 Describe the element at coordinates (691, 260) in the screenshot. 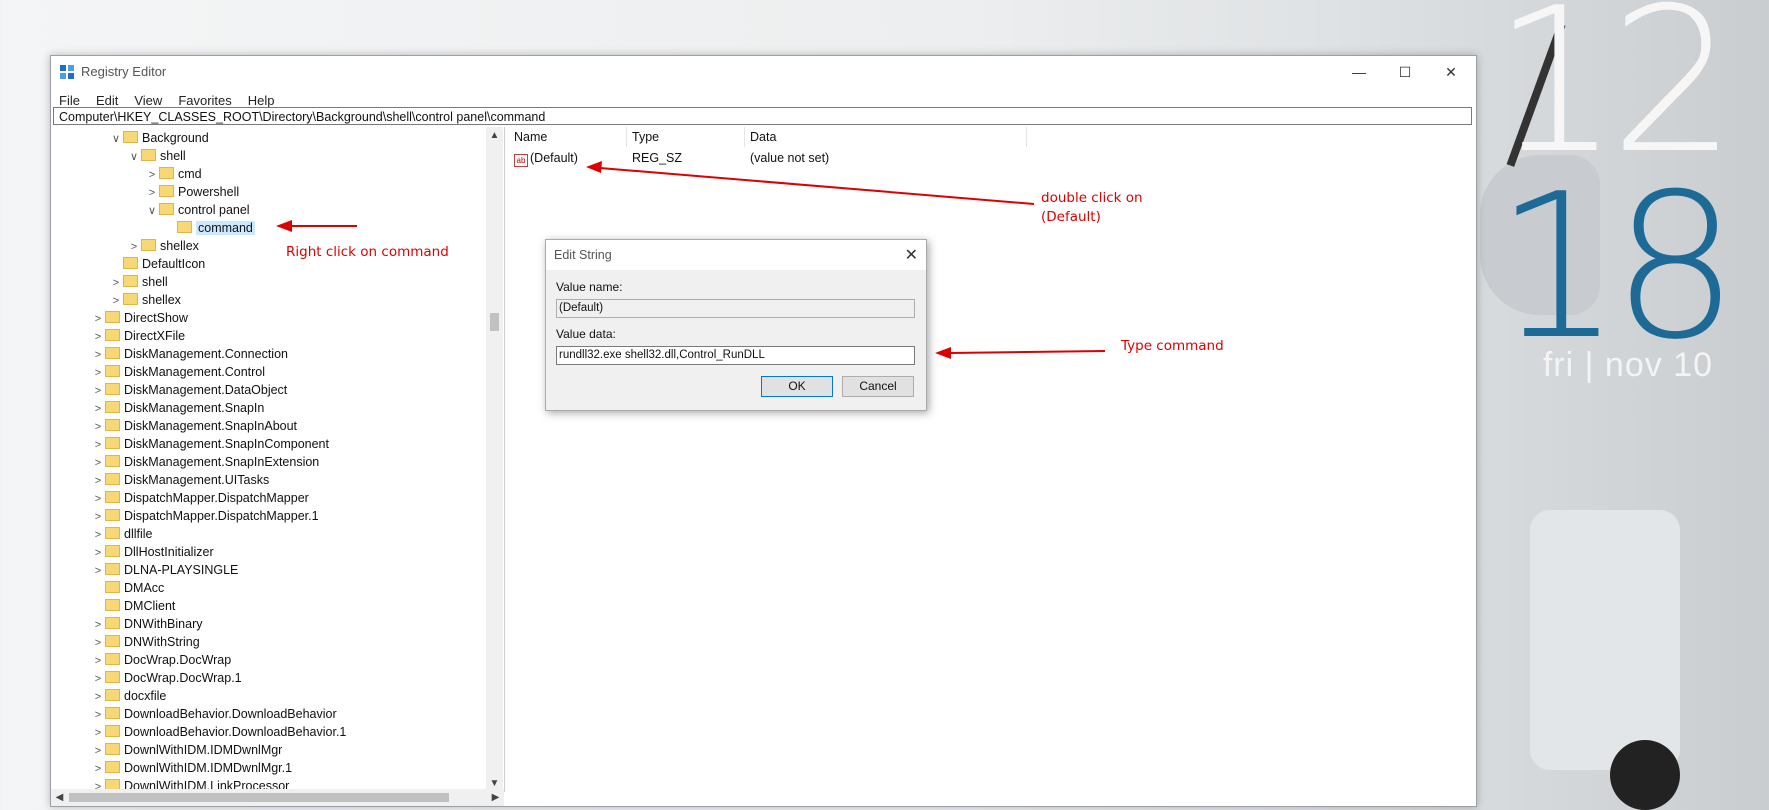

I see `annotation-arrows` at that location.